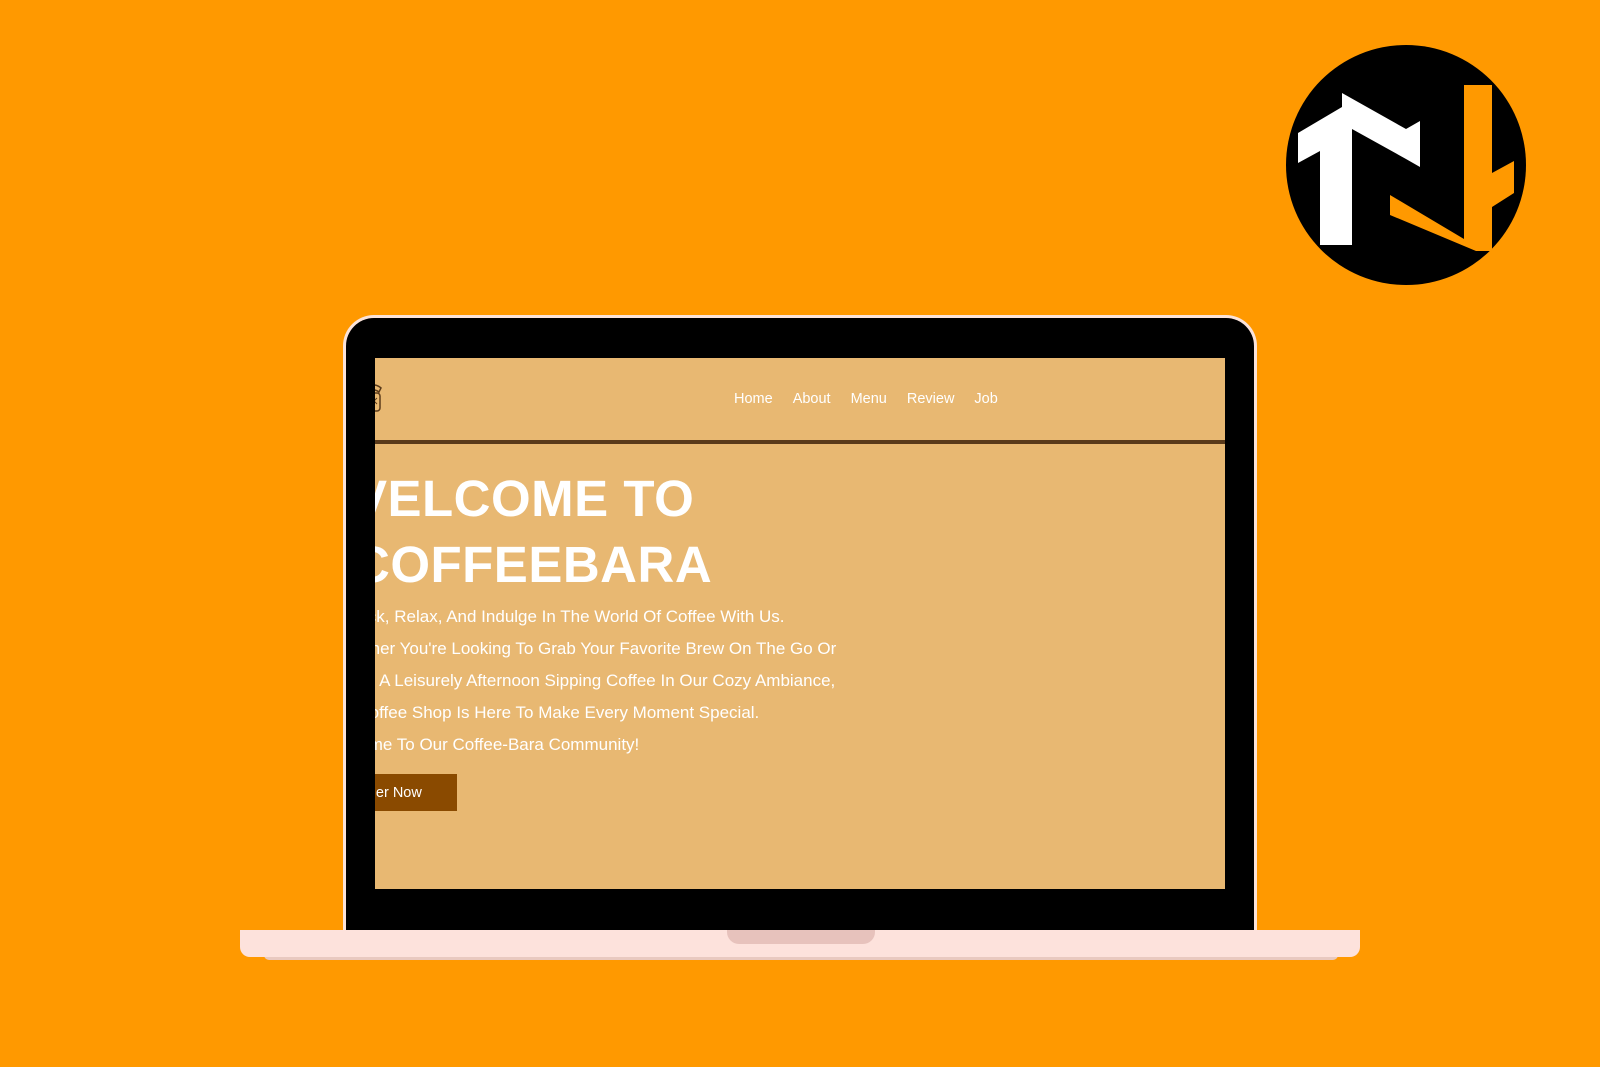  I want to click on hero-title: VELCOME TO COFFEEBARA, so click(543, 532).